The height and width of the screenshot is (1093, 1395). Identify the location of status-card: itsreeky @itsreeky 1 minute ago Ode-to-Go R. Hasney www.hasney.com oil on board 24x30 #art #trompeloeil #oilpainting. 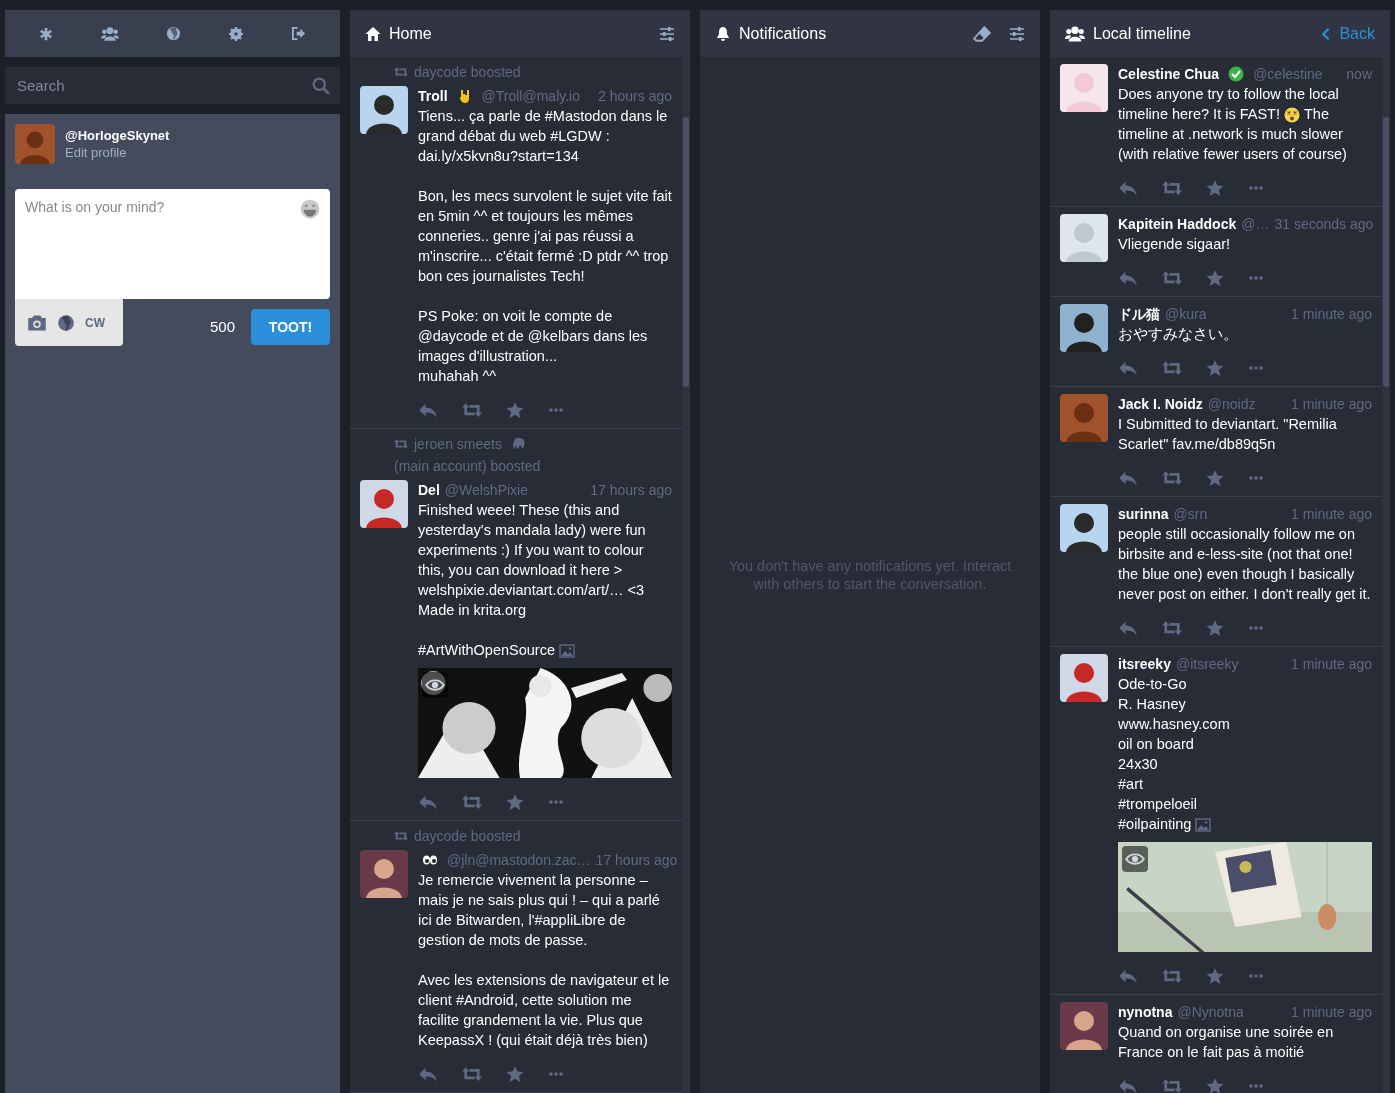
(1216, 821).